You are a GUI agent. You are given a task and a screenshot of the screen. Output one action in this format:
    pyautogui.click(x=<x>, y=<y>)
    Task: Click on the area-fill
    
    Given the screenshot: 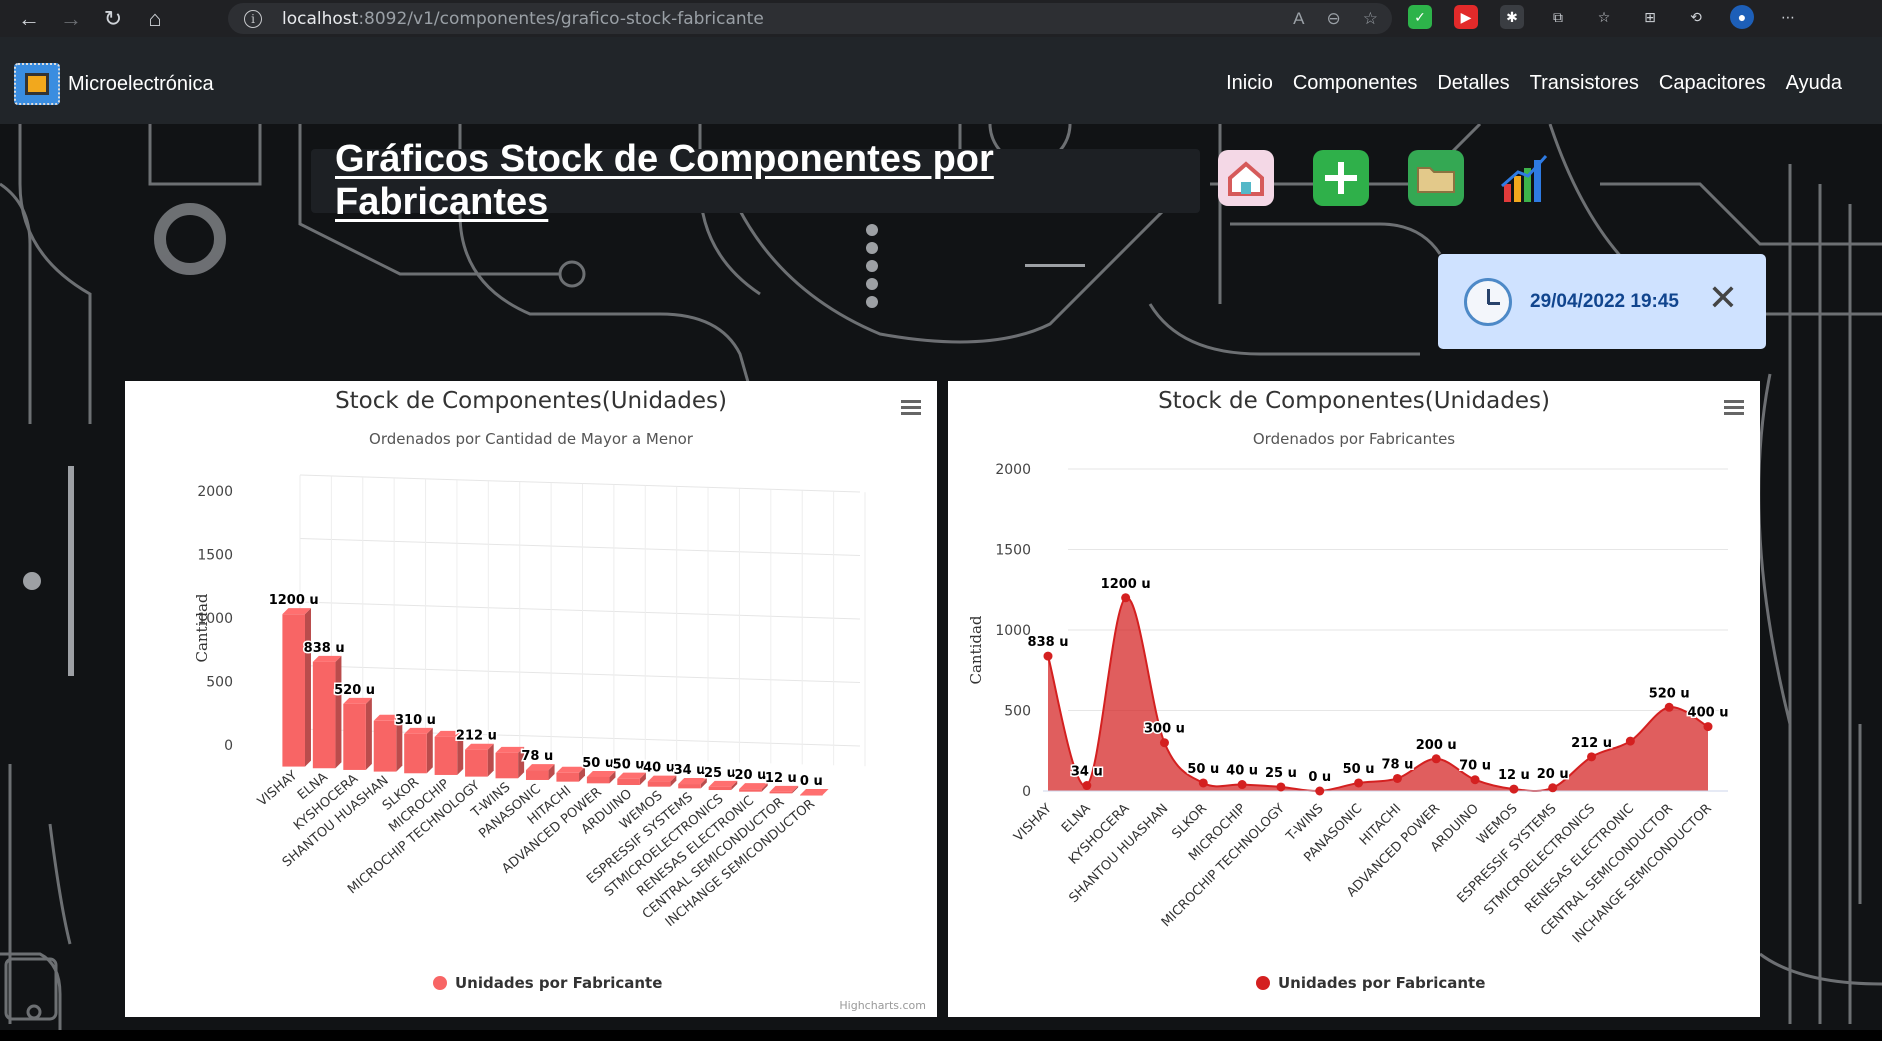 What is the action you would take?
    pyautogui.click(x=1378, y=694)
    